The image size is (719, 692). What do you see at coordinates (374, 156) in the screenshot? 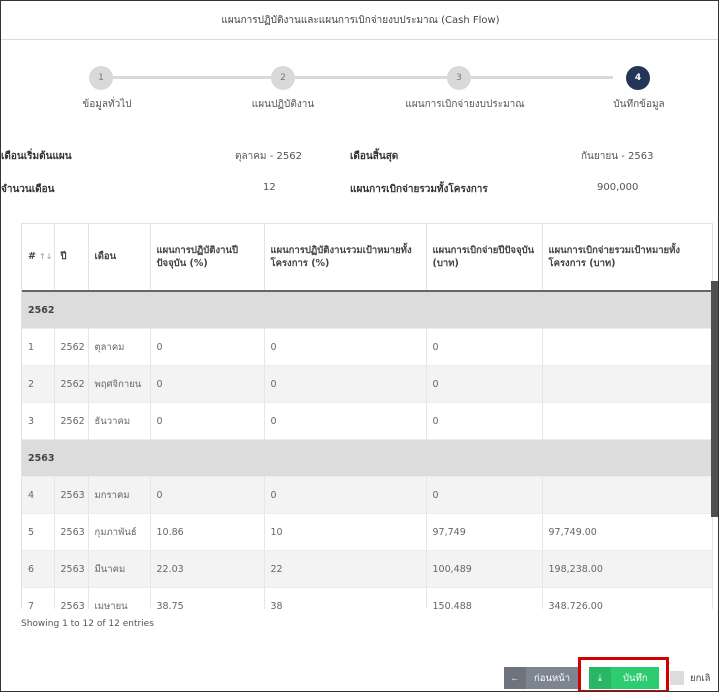
I see `end-month-label: เดือนสิ้นสุด` at bounding box center [374, 156].